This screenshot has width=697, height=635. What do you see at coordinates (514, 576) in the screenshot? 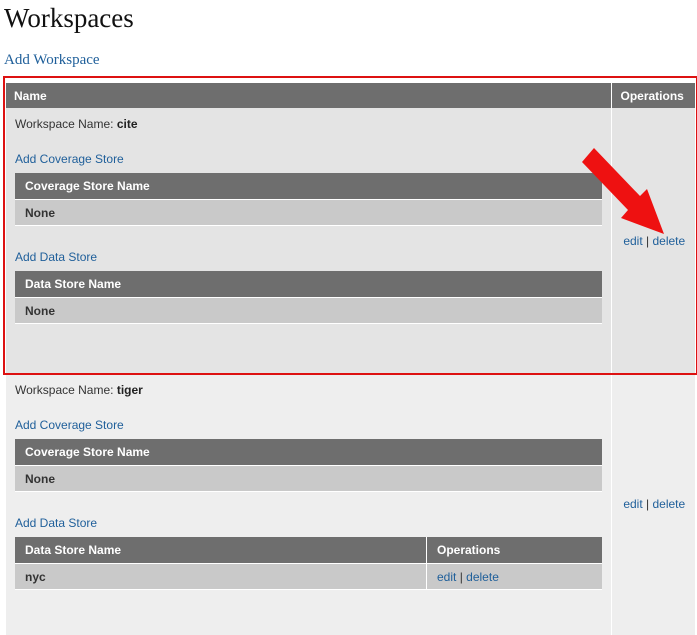
I see `data-store-operations-cell: edit | delete` at bounding box center [514, 576].